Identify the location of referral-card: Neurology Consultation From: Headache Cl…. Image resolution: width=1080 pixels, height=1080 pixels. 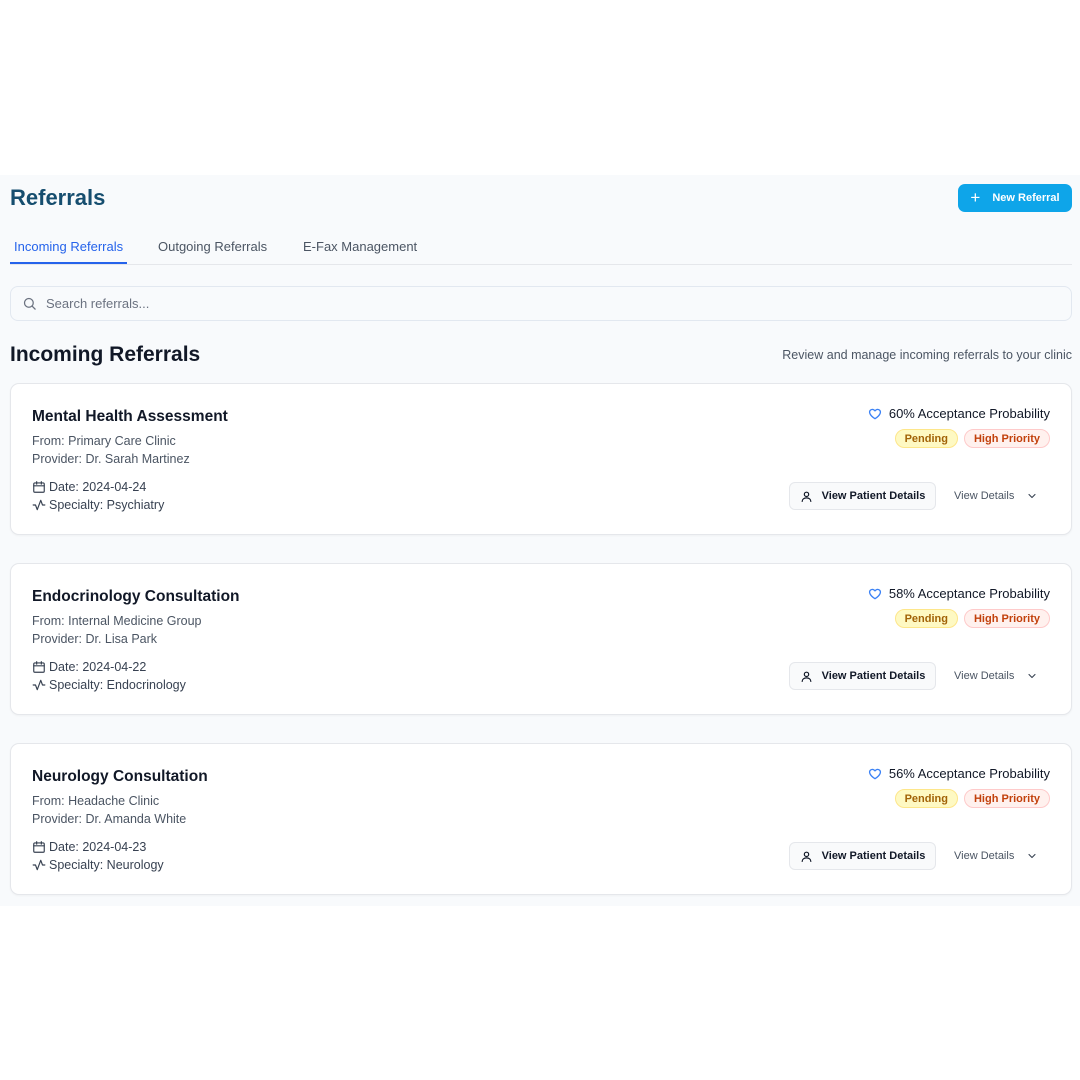
(541, 819).